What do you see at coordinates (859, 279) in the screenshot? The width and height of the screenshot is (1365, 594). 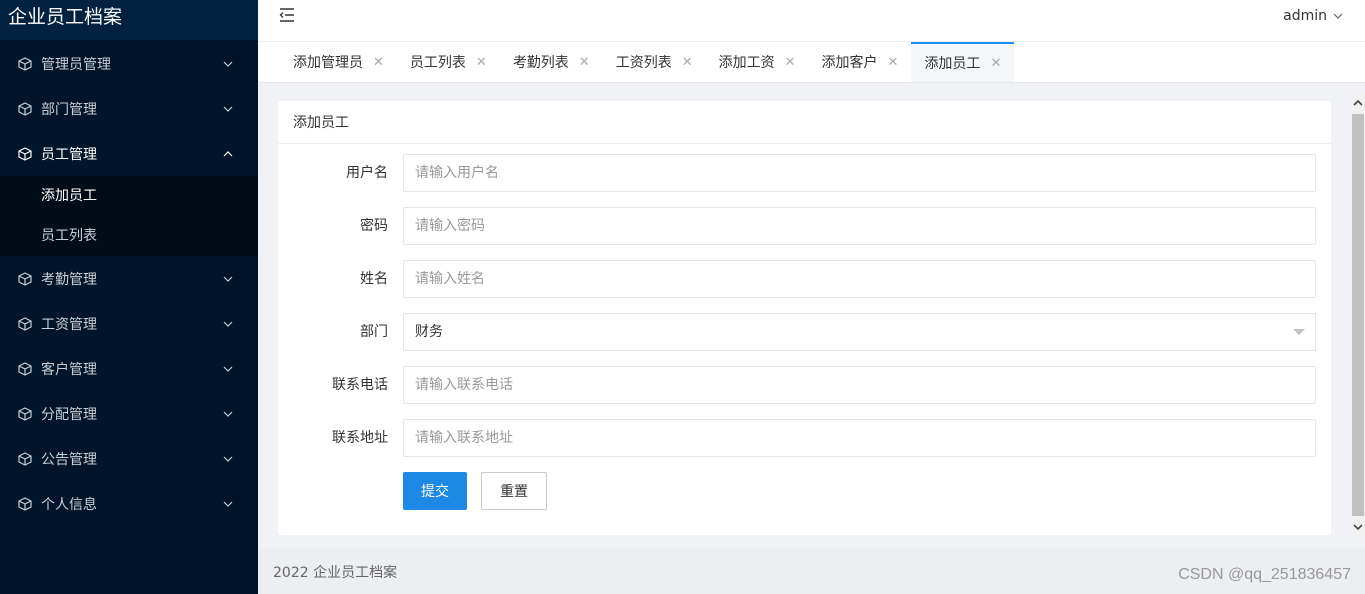 I see `name-input` at bounding box center [859, 279].